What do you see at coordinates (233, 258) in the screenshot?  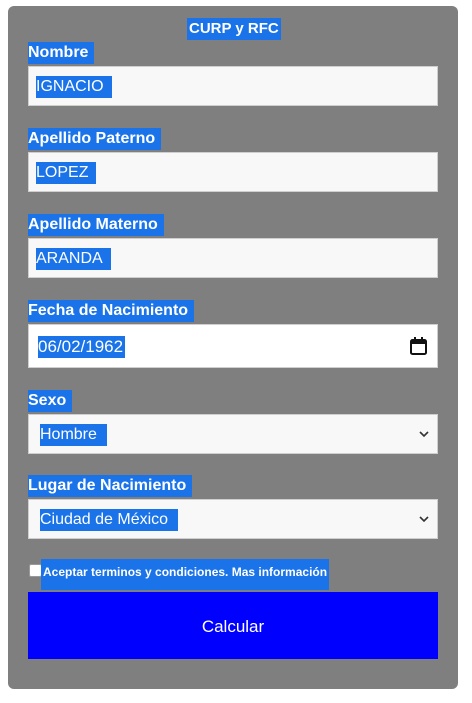 I see `apellido-materno-input: ARANDA` at bounding box center [233, 258].